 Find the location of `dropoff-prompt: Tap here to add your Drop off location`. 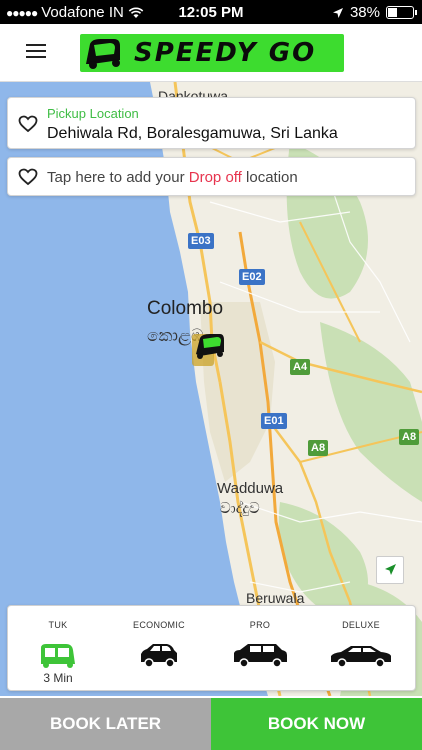

dropoff-prompt: Tap here to add your Drop off location is located at coordinates (172, 177).